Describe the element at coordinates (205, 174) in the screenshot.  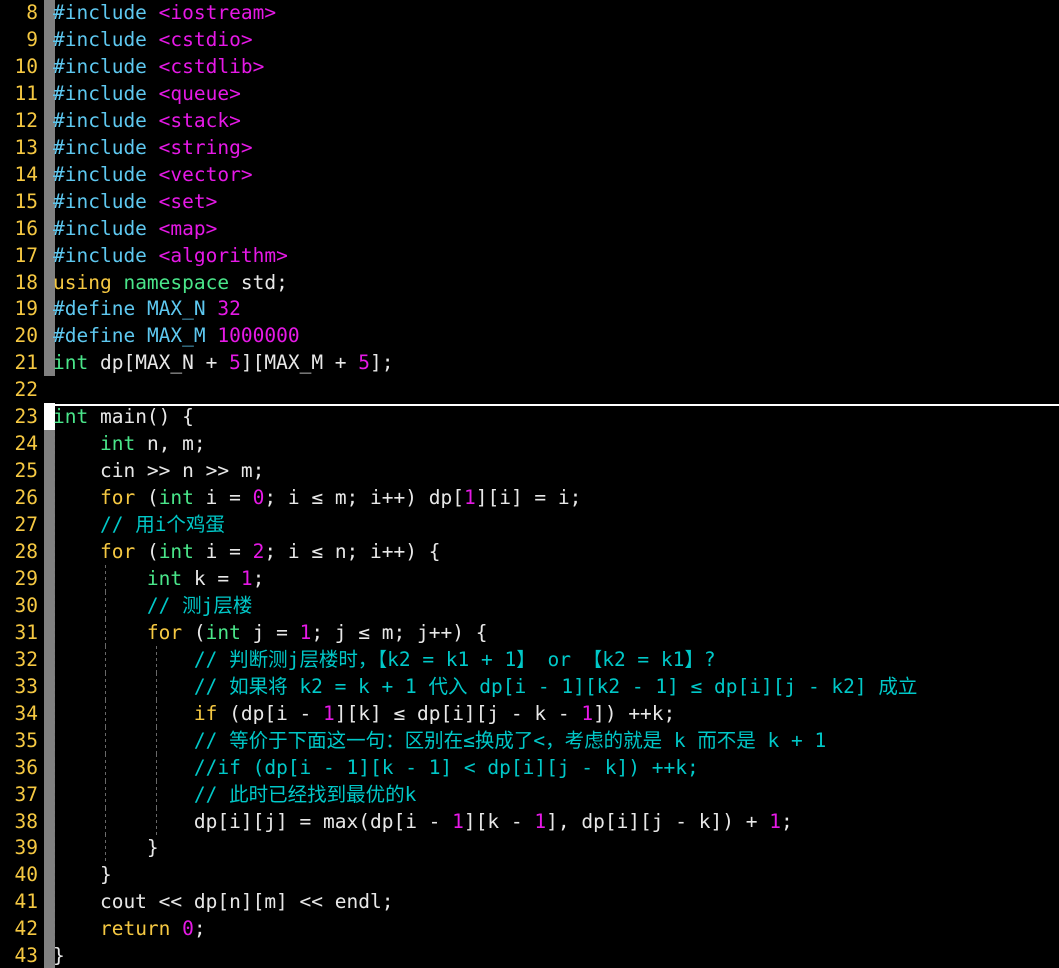
I see `code-token: <vector>` at that location.